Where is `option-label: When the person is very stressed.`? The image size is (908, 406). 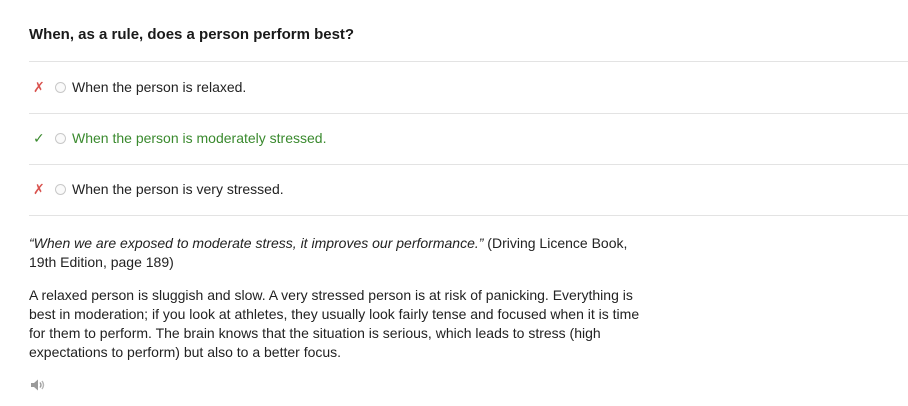 option-label: When the person is very stressed. is located at coordinates (178, 189).